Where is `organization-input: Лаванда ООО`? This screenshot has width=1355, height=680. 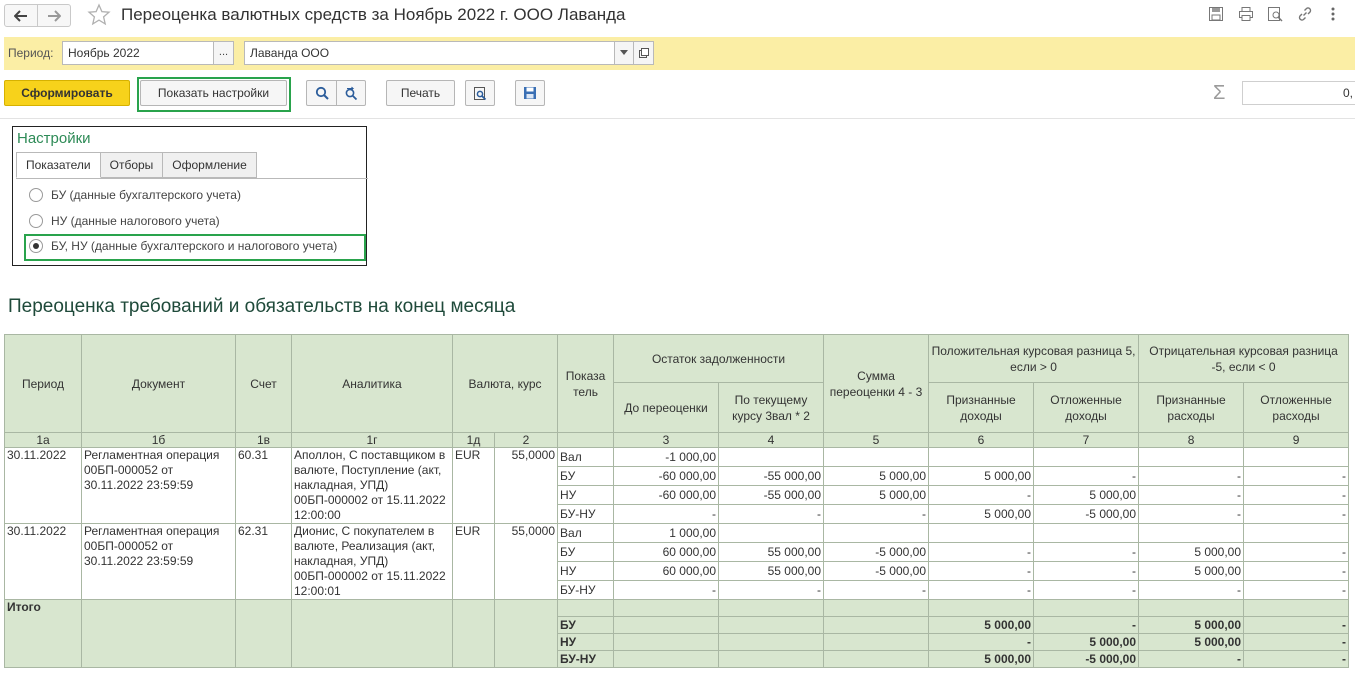 organization-input: Лаванда ООО is located at coordinates (429, 53).